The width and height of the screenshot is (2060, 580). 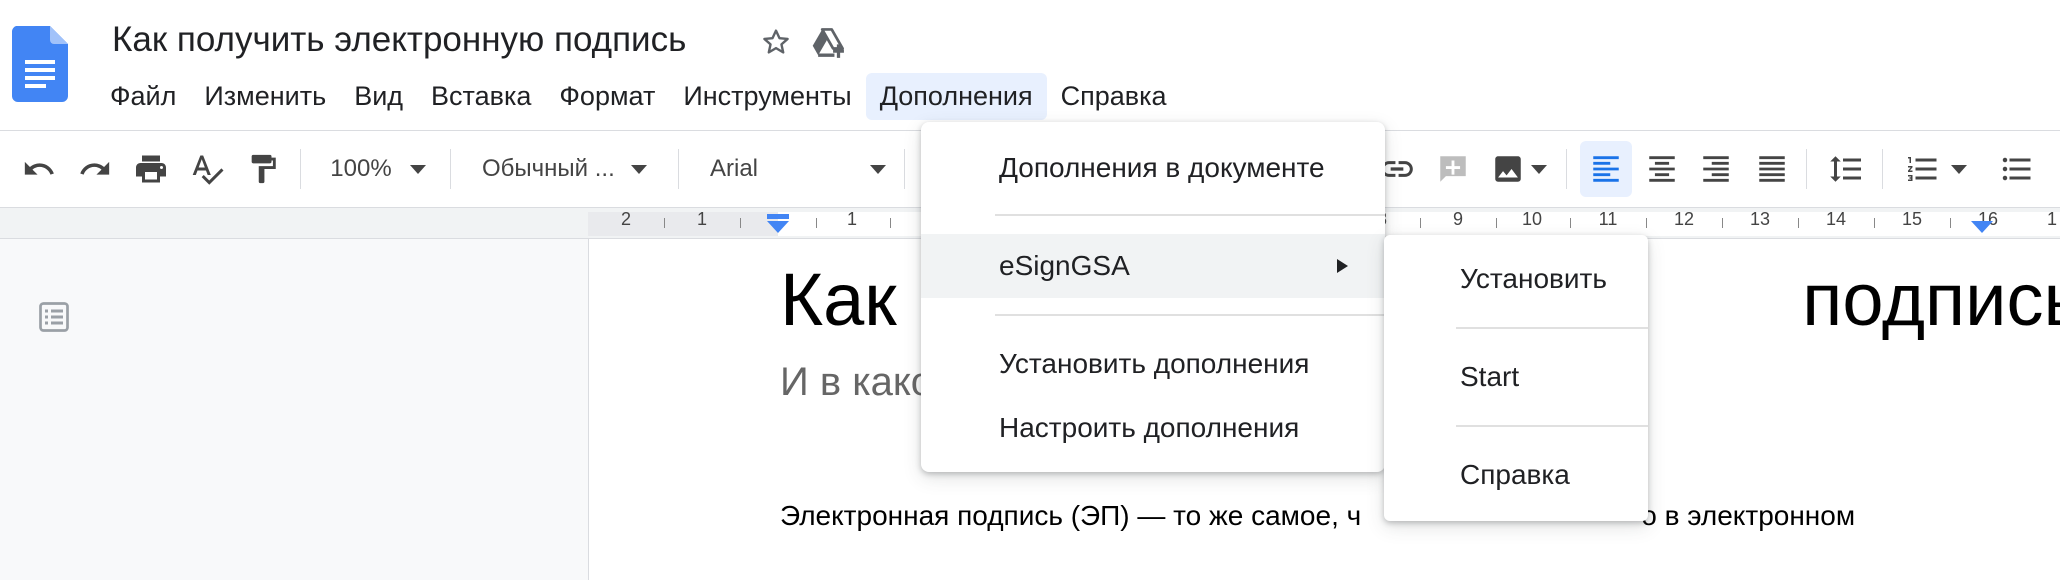 I want to click on menu-item-esigngsa: eSignGSA, so click(x=1153, y=266).